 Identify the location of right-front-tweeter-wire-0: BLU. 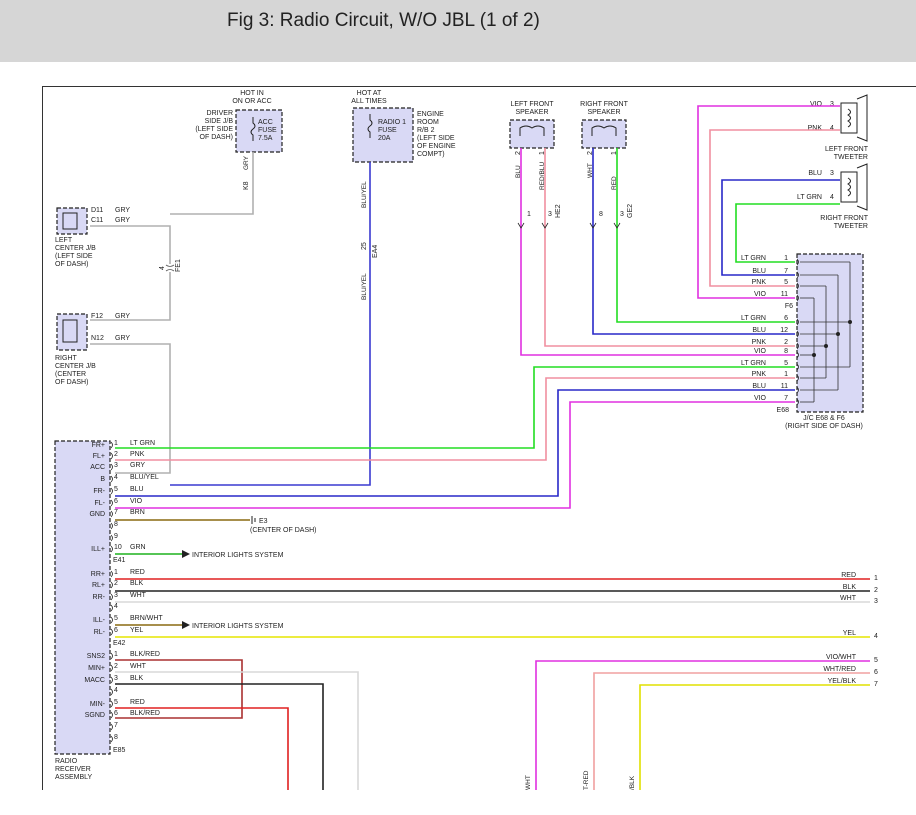
(815, 173).